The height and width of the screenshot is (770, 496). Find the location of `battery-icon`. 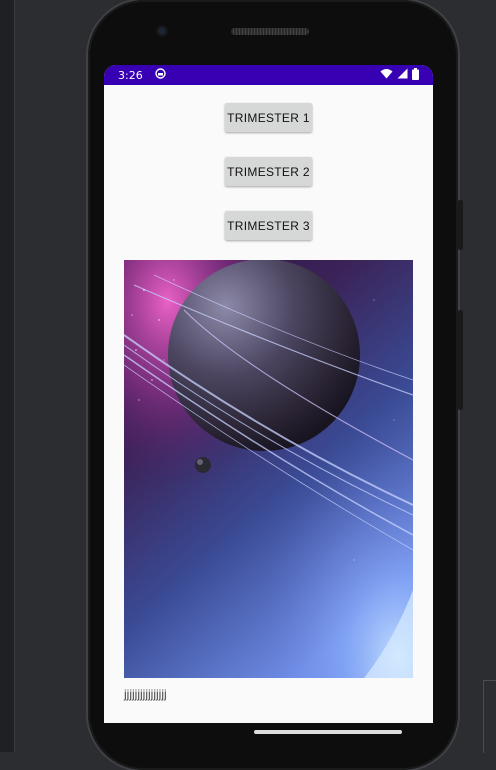

battery-icon is located at coordinates (415, 75).